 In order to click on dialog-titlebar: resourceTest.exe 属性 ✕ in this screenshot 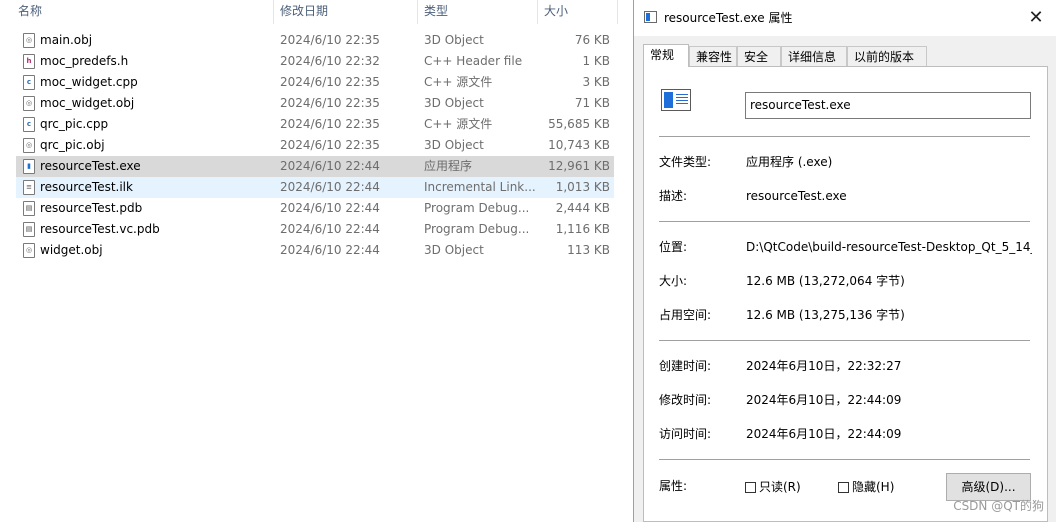, I will do `click(845, 18)`.